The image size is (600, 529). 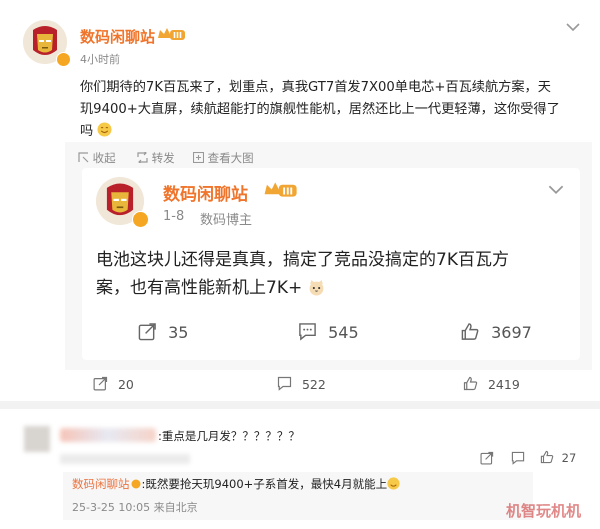 What do you see at coordinates (108, 435) in the screenshot?
I see `blurred-commenter-name` at bounding box center [108, 435].